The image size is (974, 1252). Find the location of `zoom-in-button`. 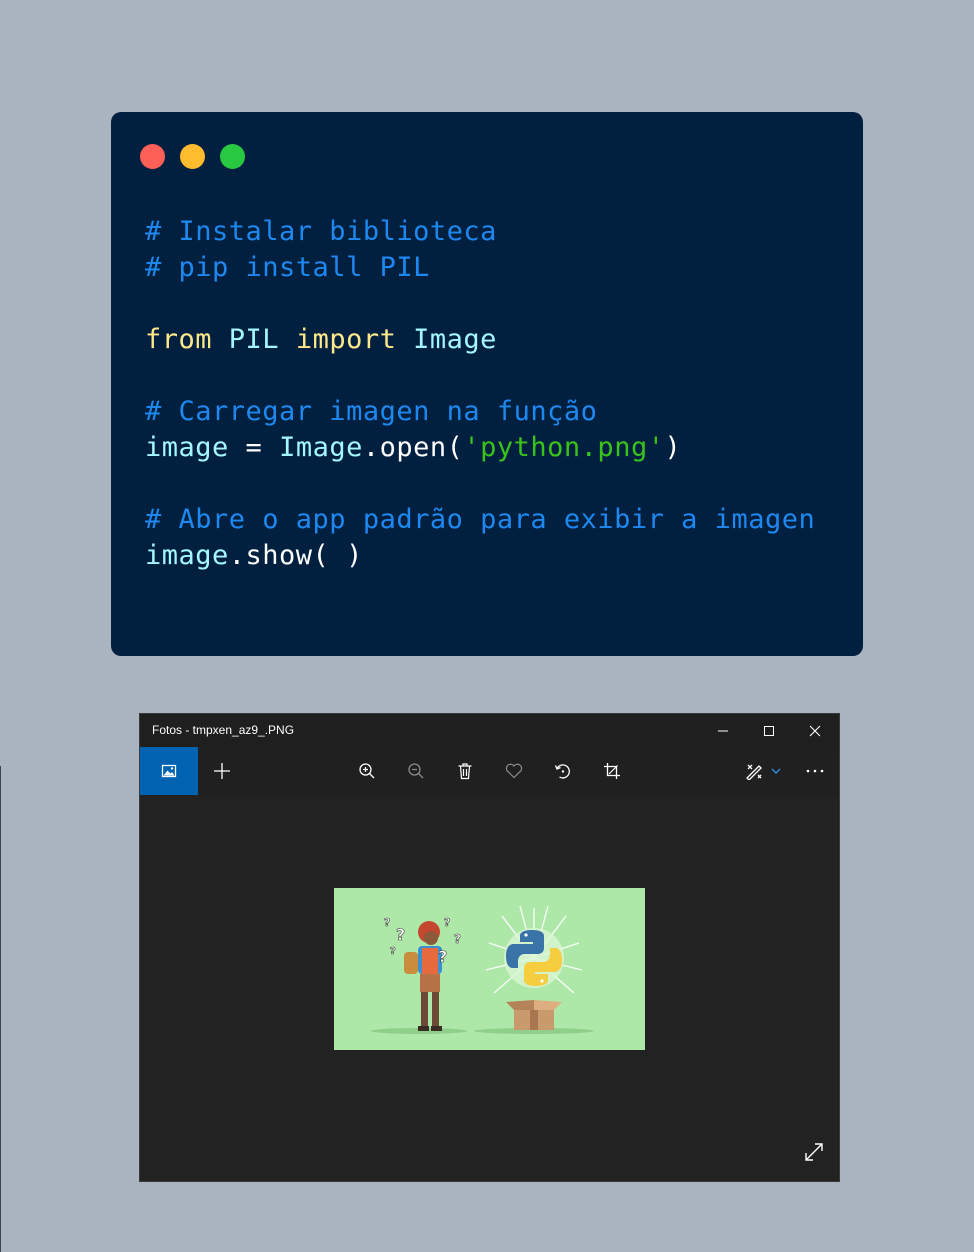

zoom-in-button is located at coordinates (367, 771).